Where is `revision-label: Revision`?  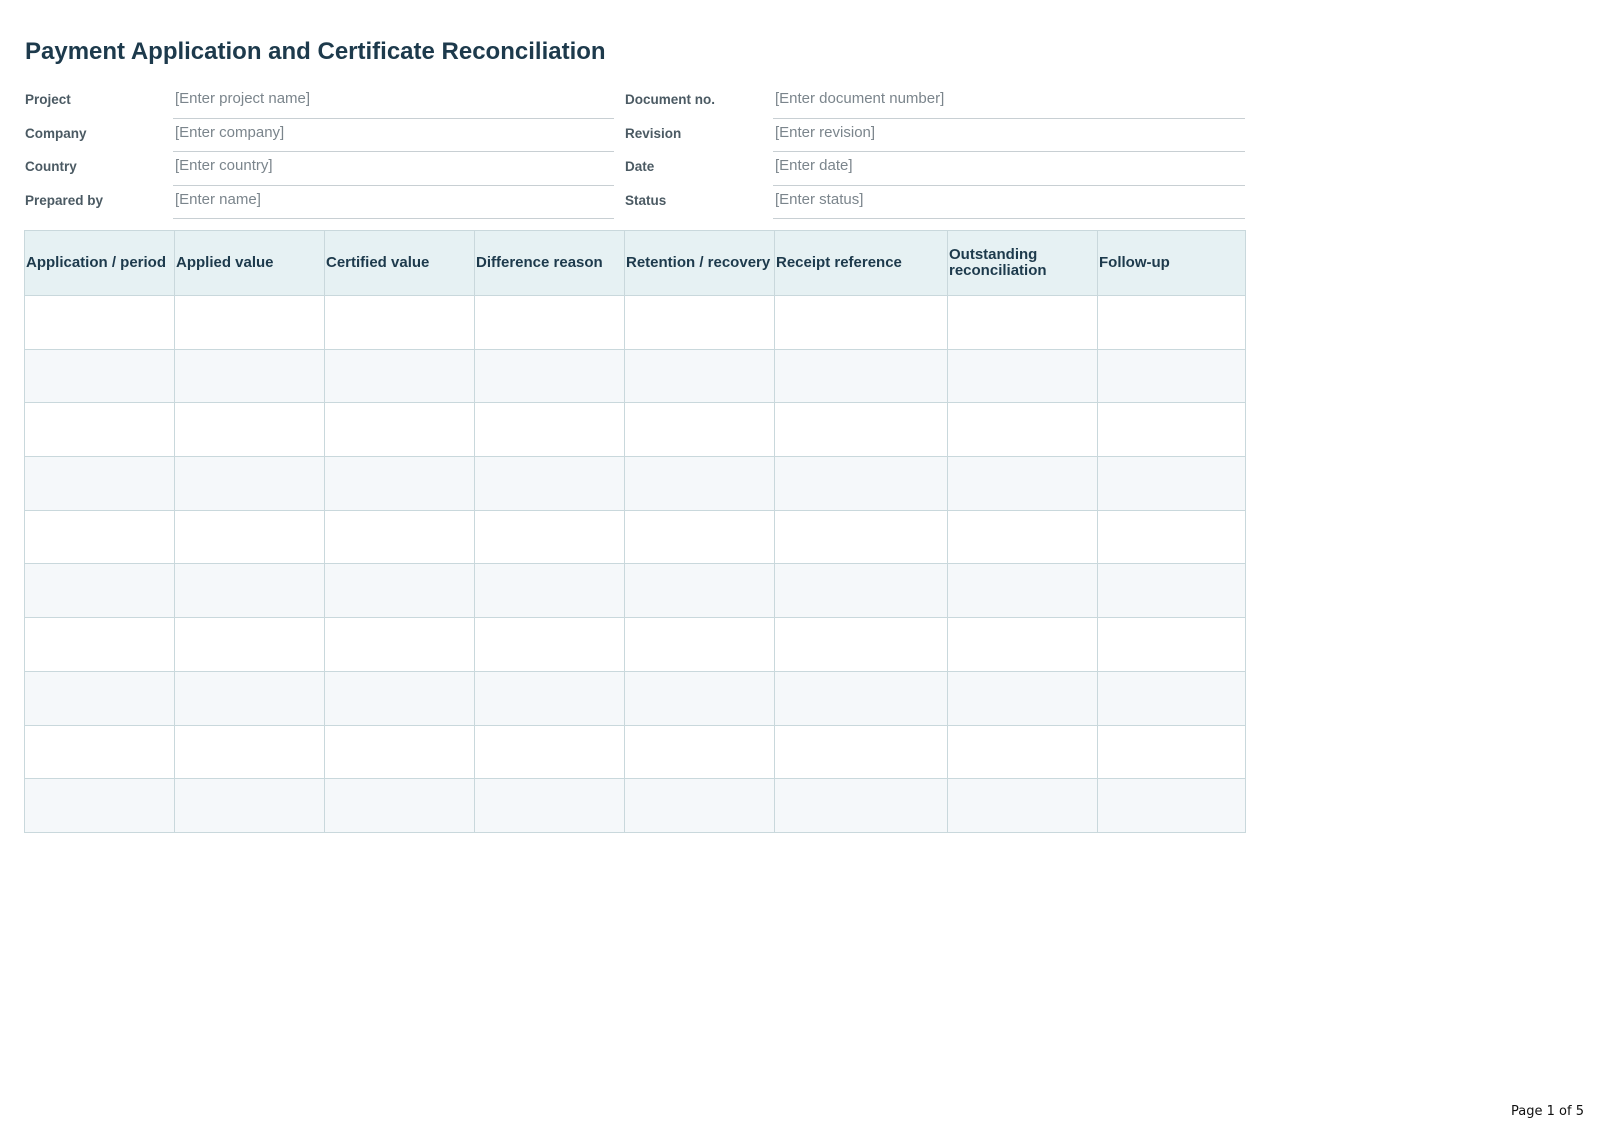 revision-label: Revision is located at coordinates (653, 133).